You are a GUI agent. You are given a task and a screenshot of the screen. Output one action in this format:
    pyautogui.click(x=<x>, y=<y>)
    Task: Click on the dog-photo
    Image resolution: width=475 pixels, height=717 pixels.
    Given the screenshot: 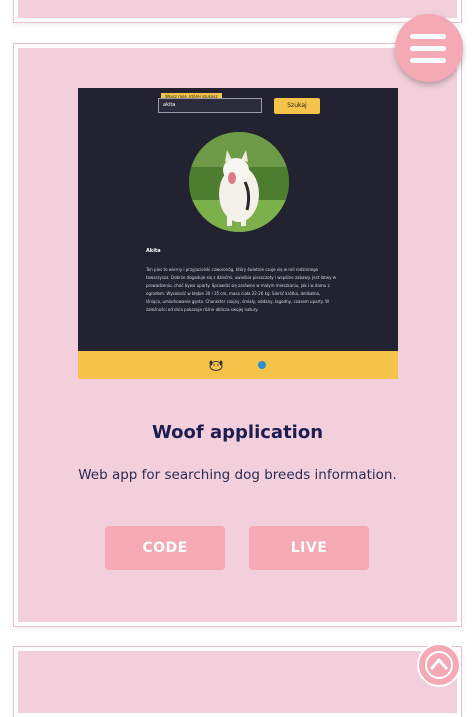 What is the action you would take?
    pyautogui.click(x=239, y=182)
    